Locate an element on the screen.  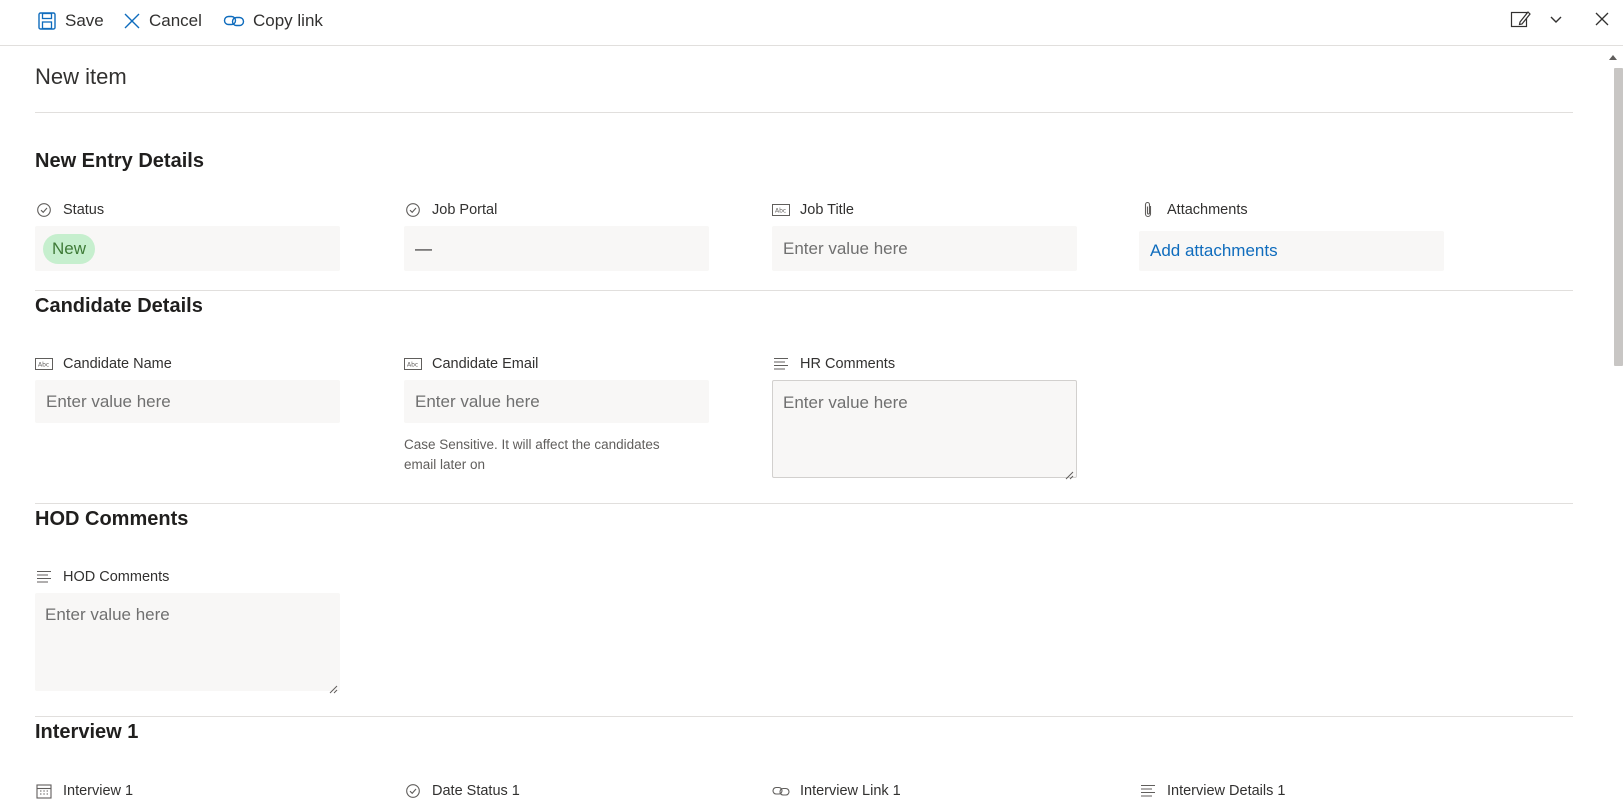
candidate-email-label: Candidate Email is located at coordinates (485, 364).